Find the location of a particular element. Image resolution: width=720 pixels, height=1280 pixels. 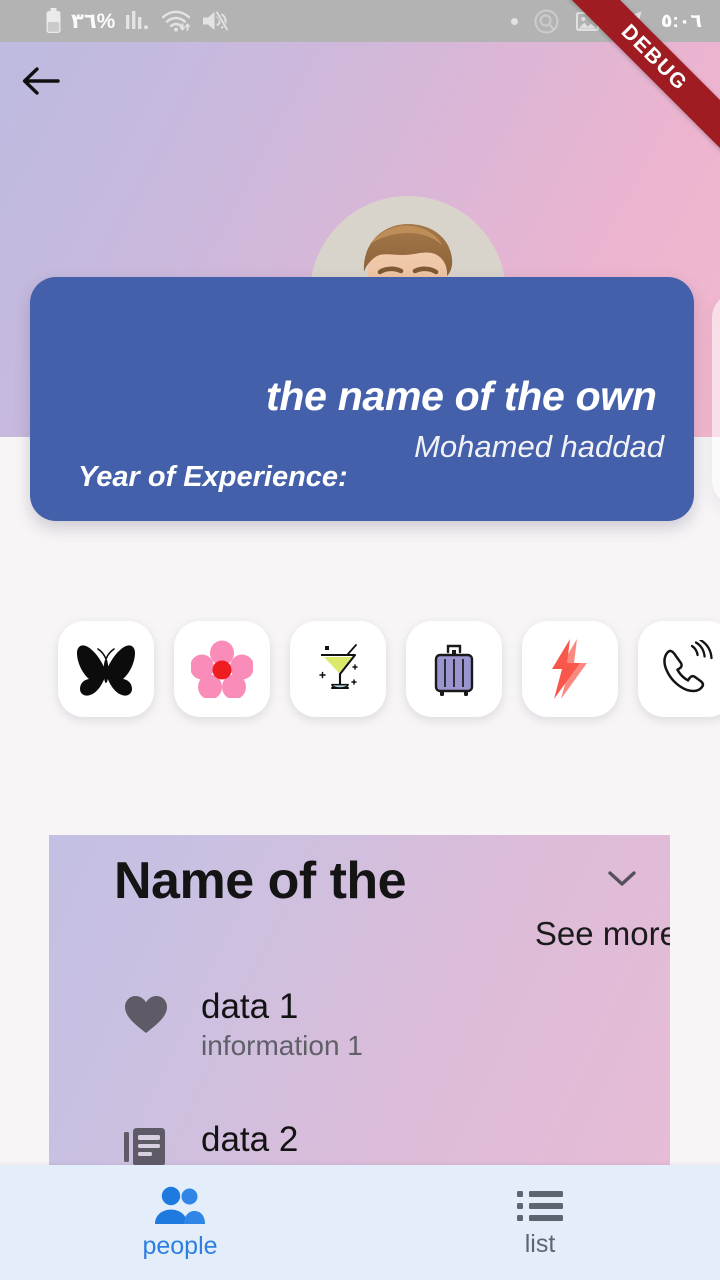

article-icon-wrap is located at coordinates (155, 1142).